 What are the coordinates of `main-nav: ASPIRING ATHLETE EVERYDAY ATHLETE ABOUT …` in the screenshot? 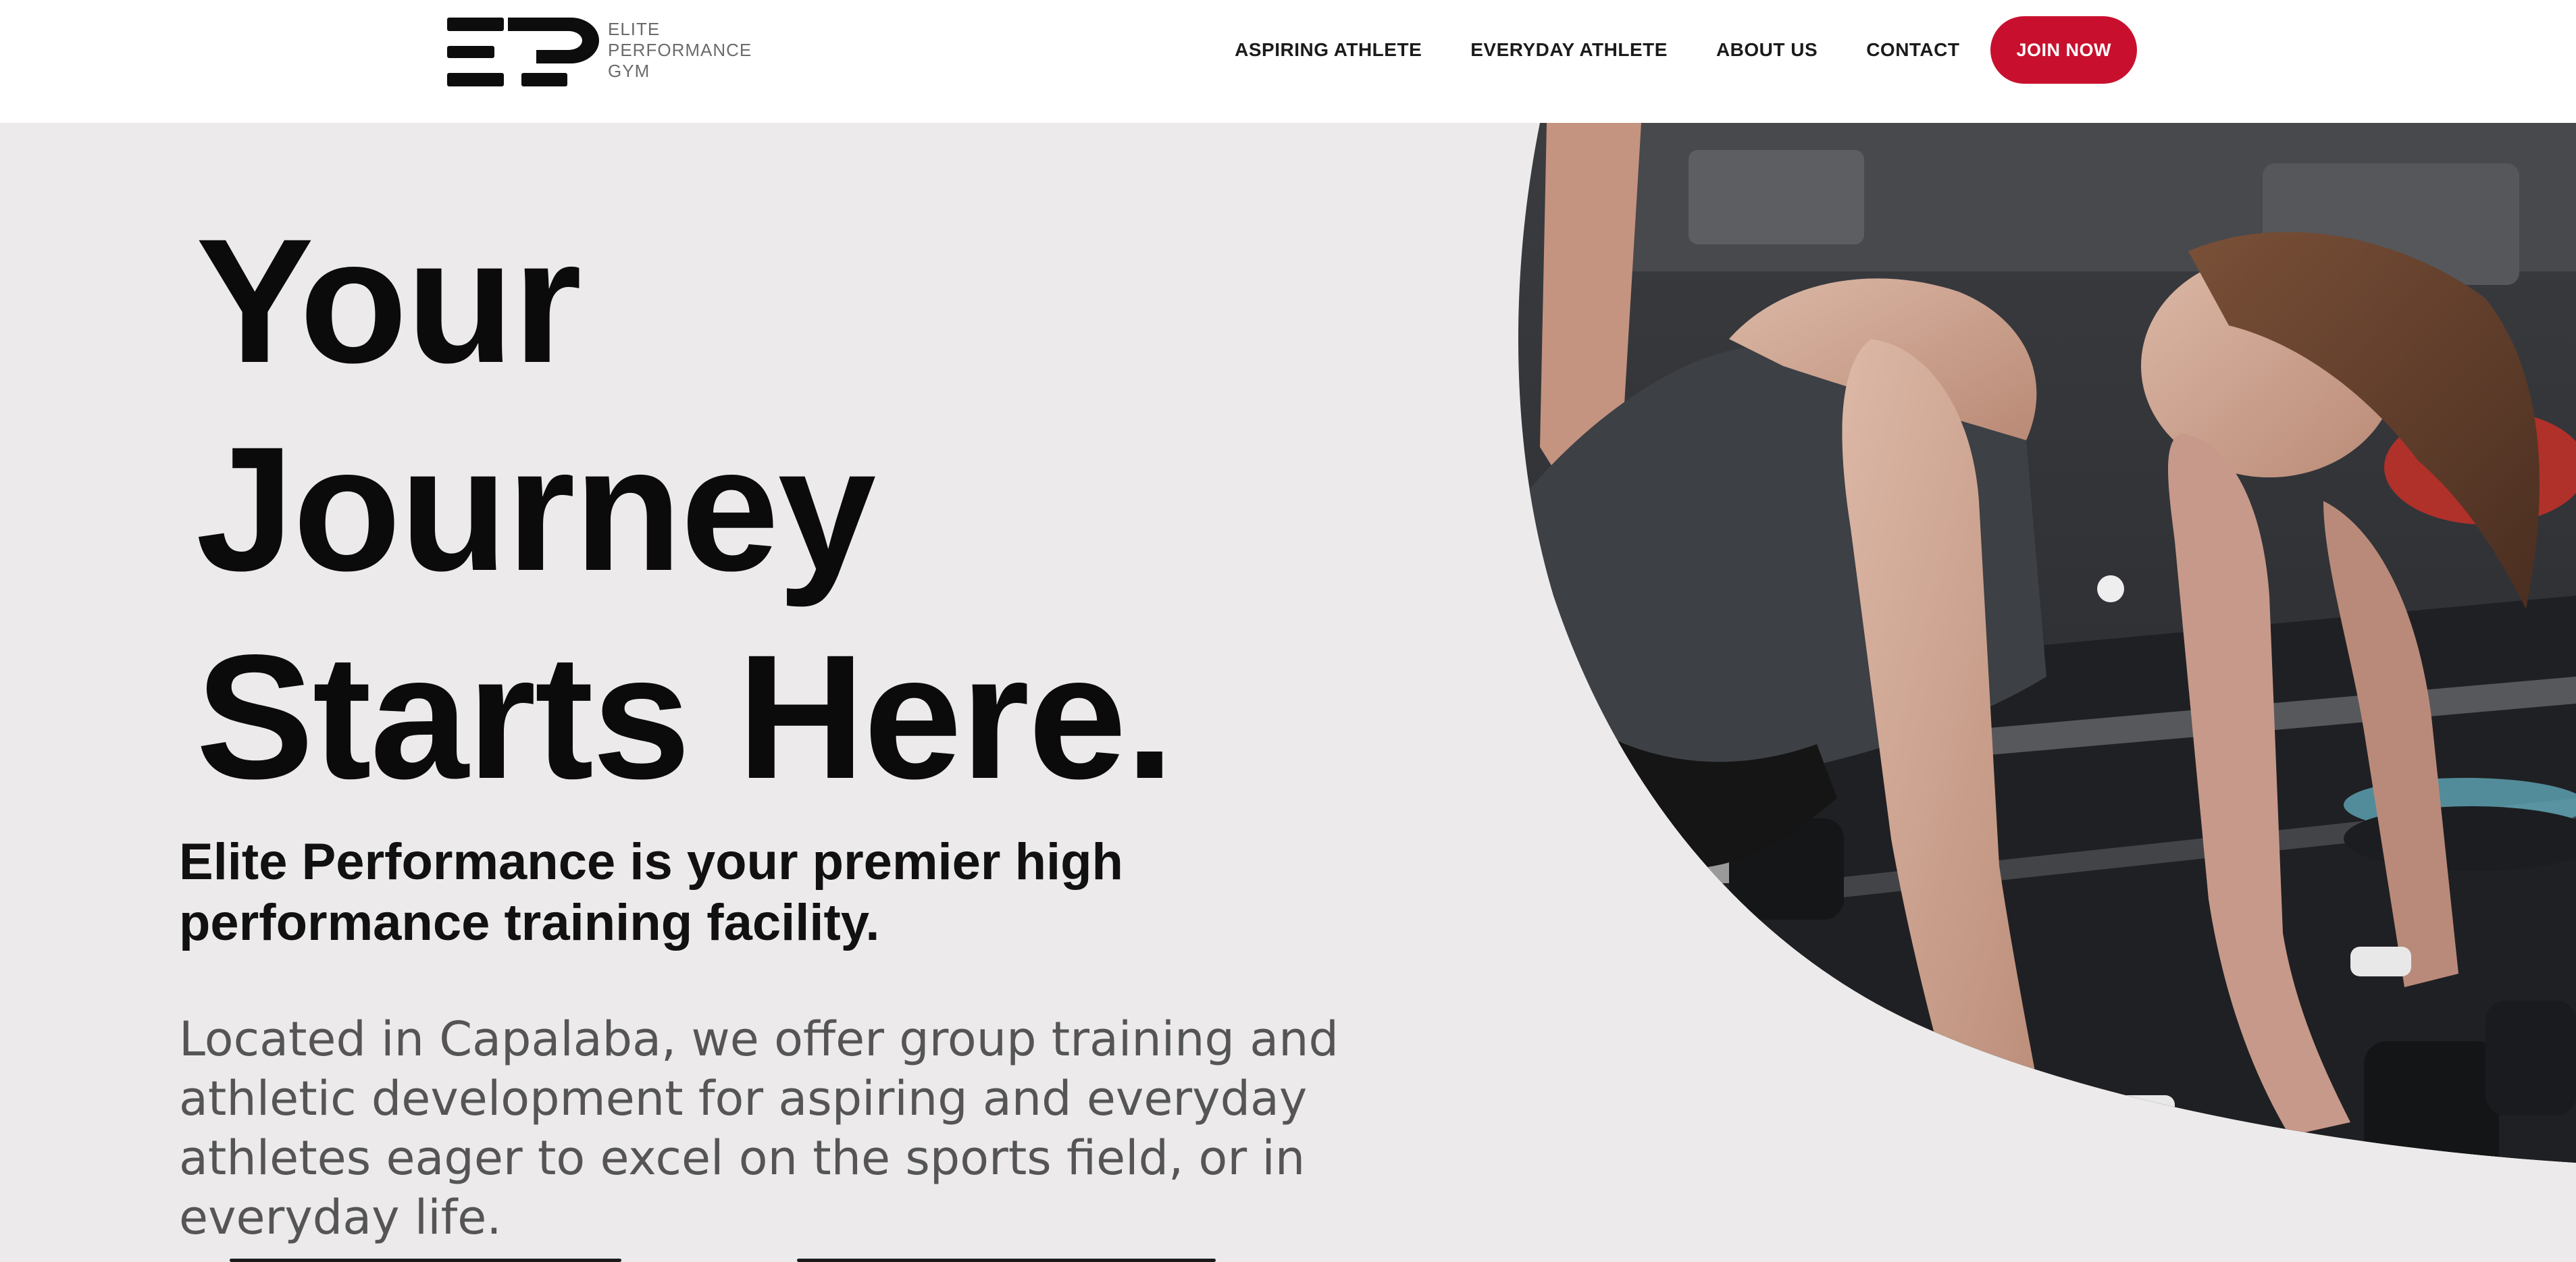 It's located at (1661, 50).